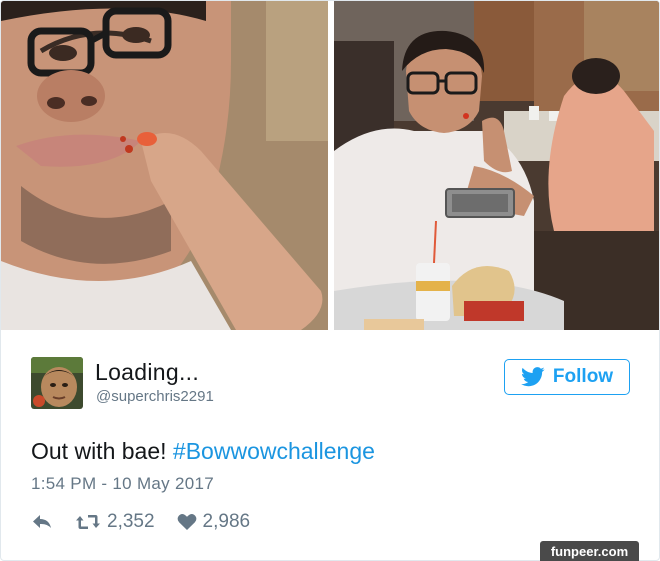 The image size is (660, 561). What do you see at coordinates (122, 484) in the screenshot?
I see `tweet-timestamp: 1:54 PM - 10 May 2017` at bounding box center [122, 484].